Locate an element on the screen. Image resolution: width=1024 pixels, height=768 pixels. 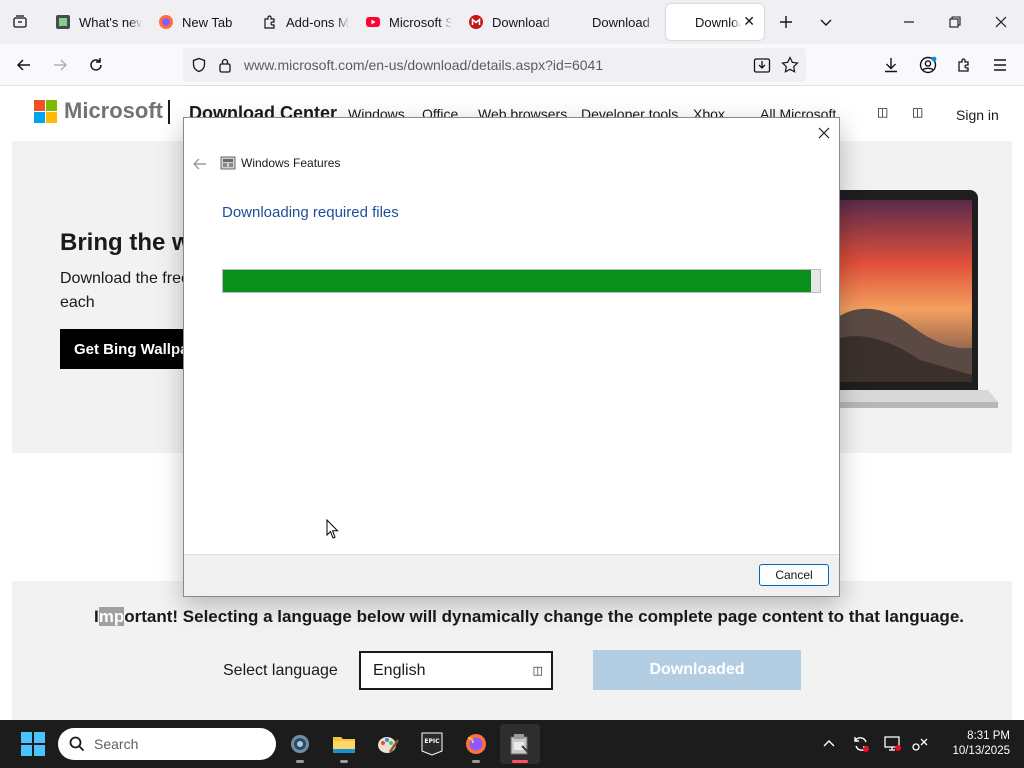
bookmark-star-icon is located at coordinates (790, 65).